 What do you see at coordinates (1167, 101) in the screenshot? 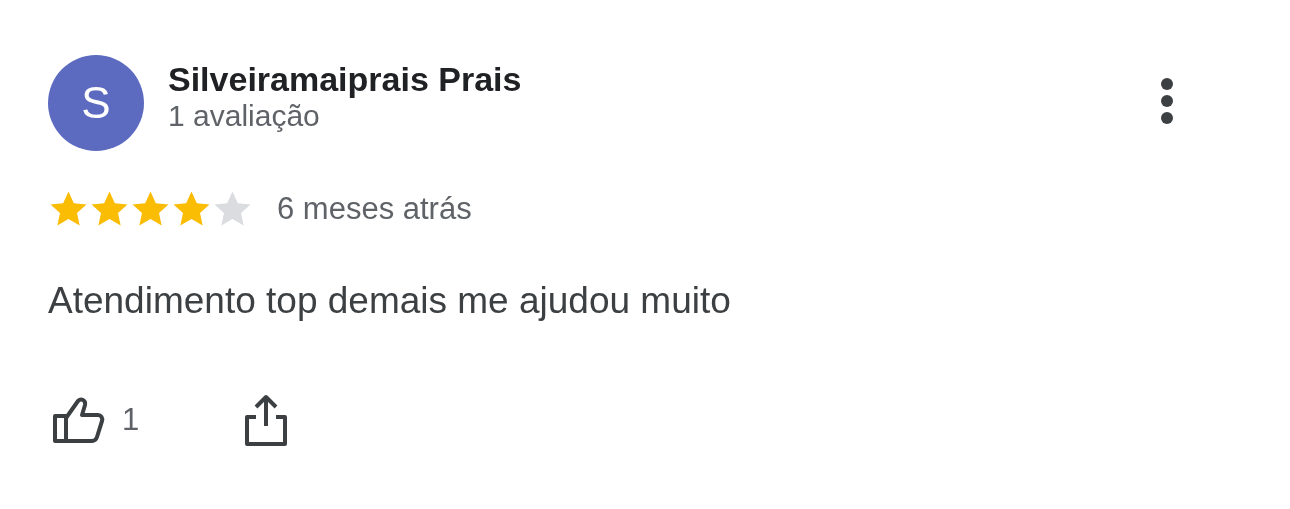
I see `more-options-button` at bounding box center [1167, 101].